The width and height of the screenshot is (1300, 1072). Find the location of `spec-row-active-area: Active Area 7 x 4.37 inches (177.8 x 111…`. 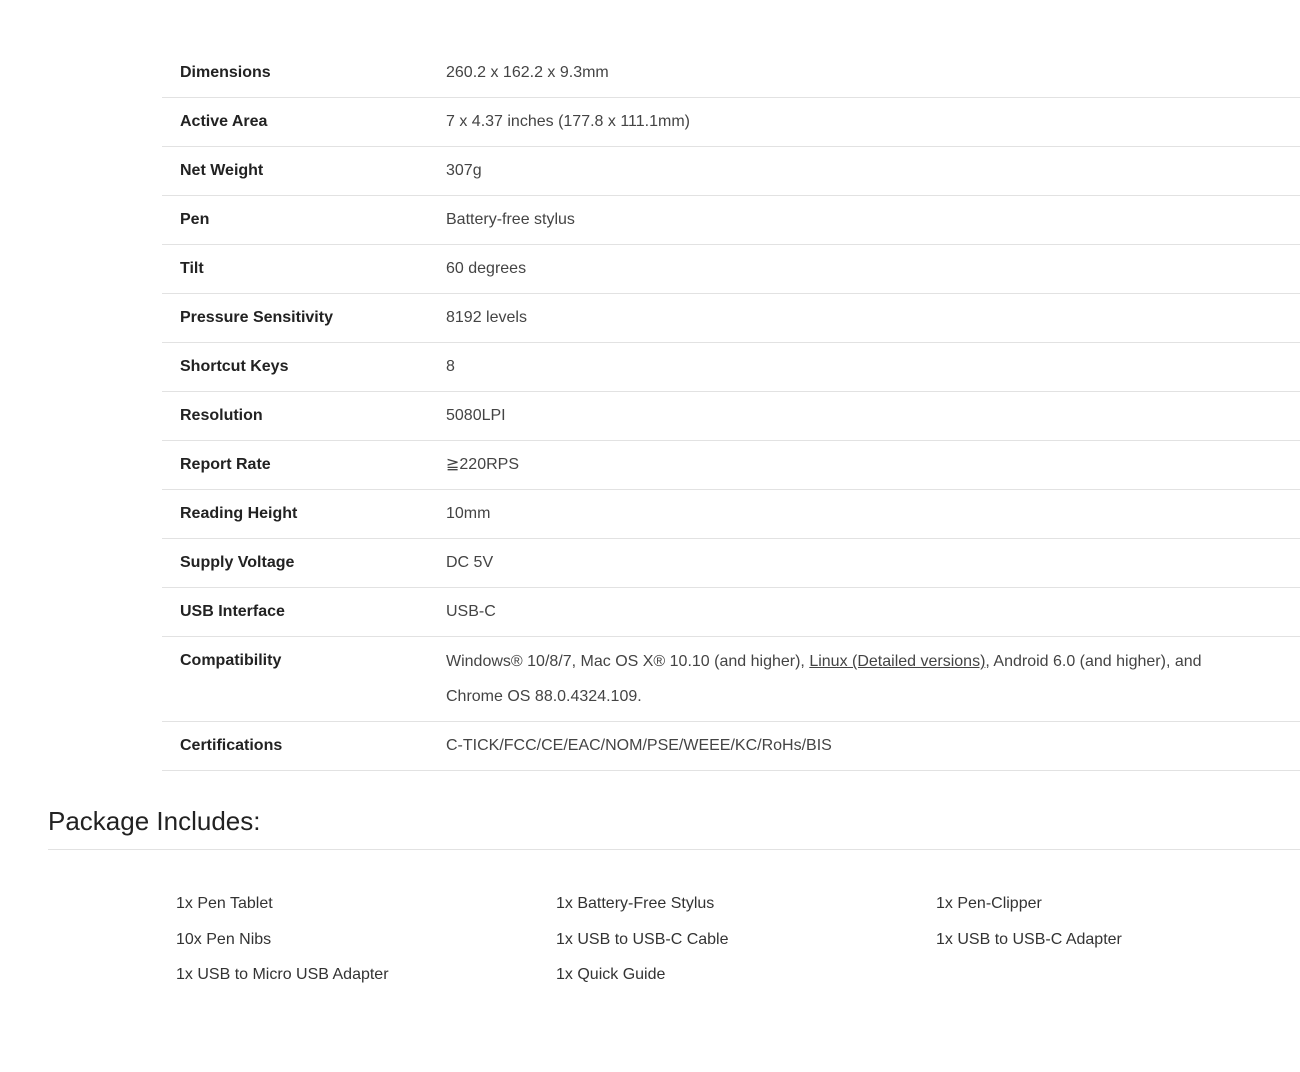

spec-row-active-area: Active Area 7 x 4.37 inches (177.8 x 111… is located at coordinates (731, 122).